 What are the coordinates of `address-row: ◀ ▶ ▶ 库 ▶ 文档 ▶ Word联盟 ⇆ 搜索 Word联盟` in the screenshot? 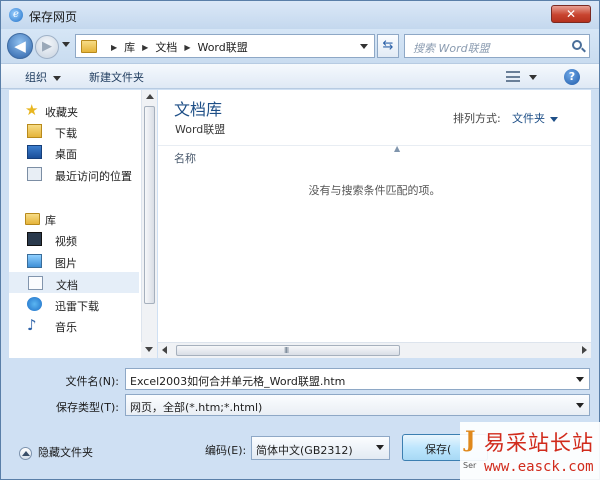 It's located at (300, 46).